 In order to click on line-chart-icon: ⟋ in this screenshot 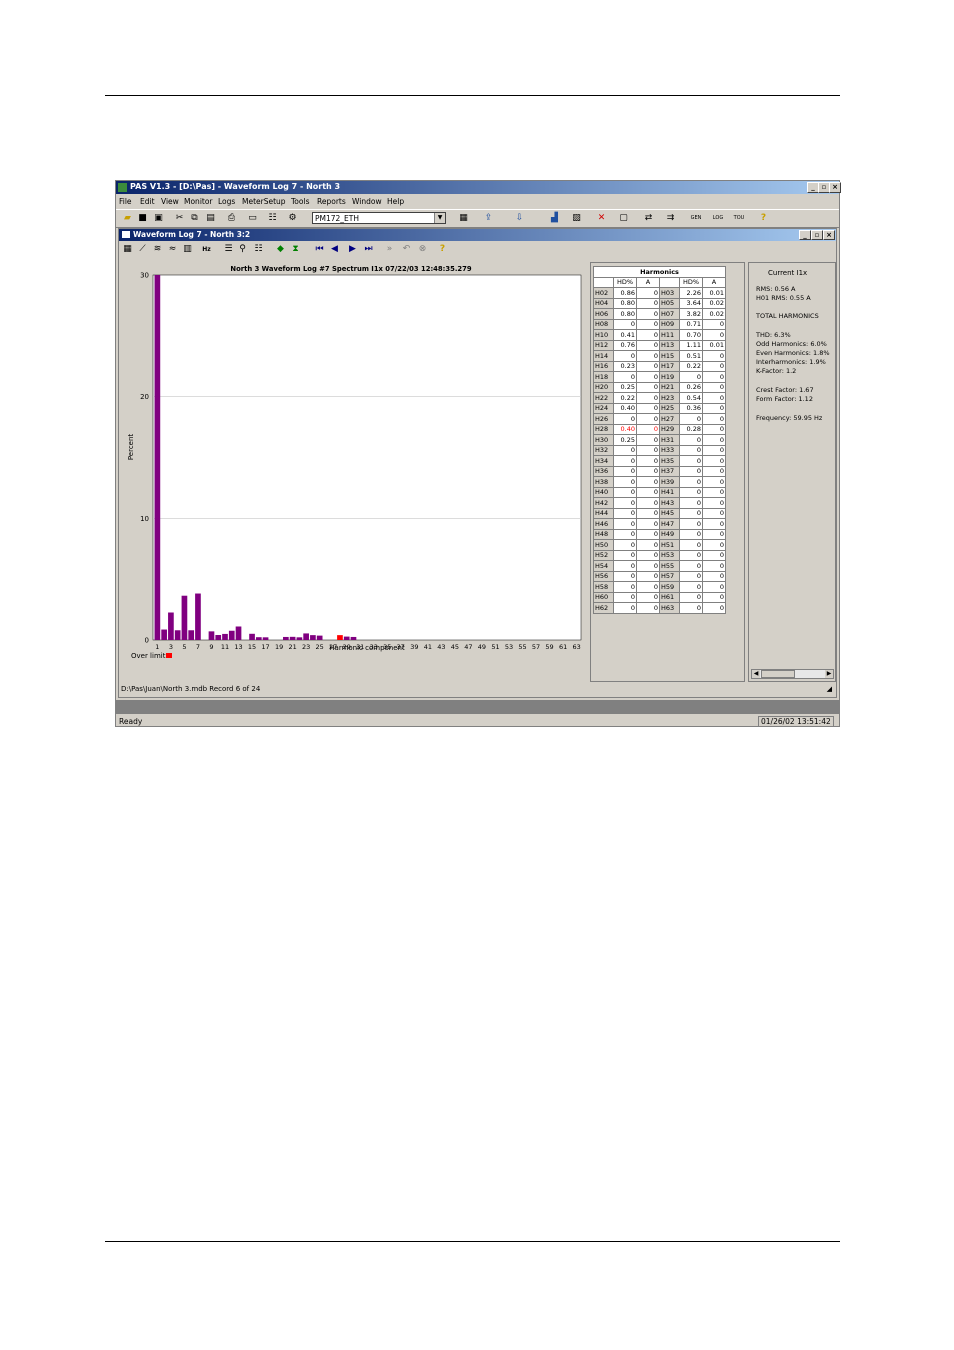, I will do `click(142, 249)`.